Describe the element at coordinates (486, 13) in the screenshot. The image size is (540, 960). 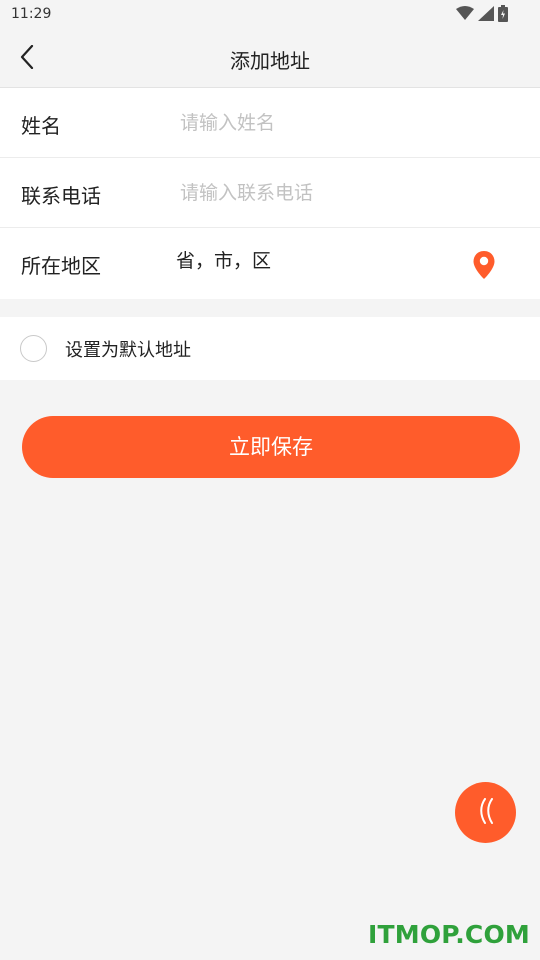
I see `signal-icon` at that location.